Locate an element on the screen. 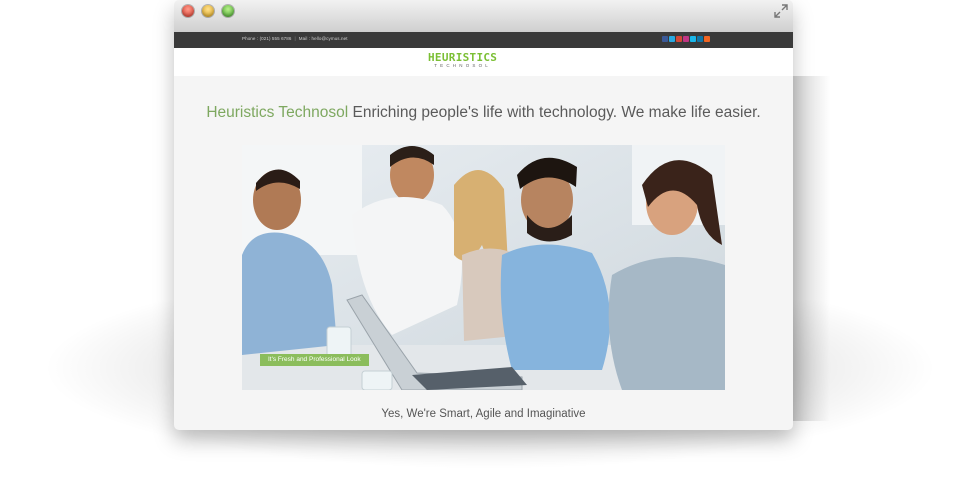 This screenshot has height=489, width=969. mail-link: Mail : hello@cymus.net is located at coordinates (323, 38).